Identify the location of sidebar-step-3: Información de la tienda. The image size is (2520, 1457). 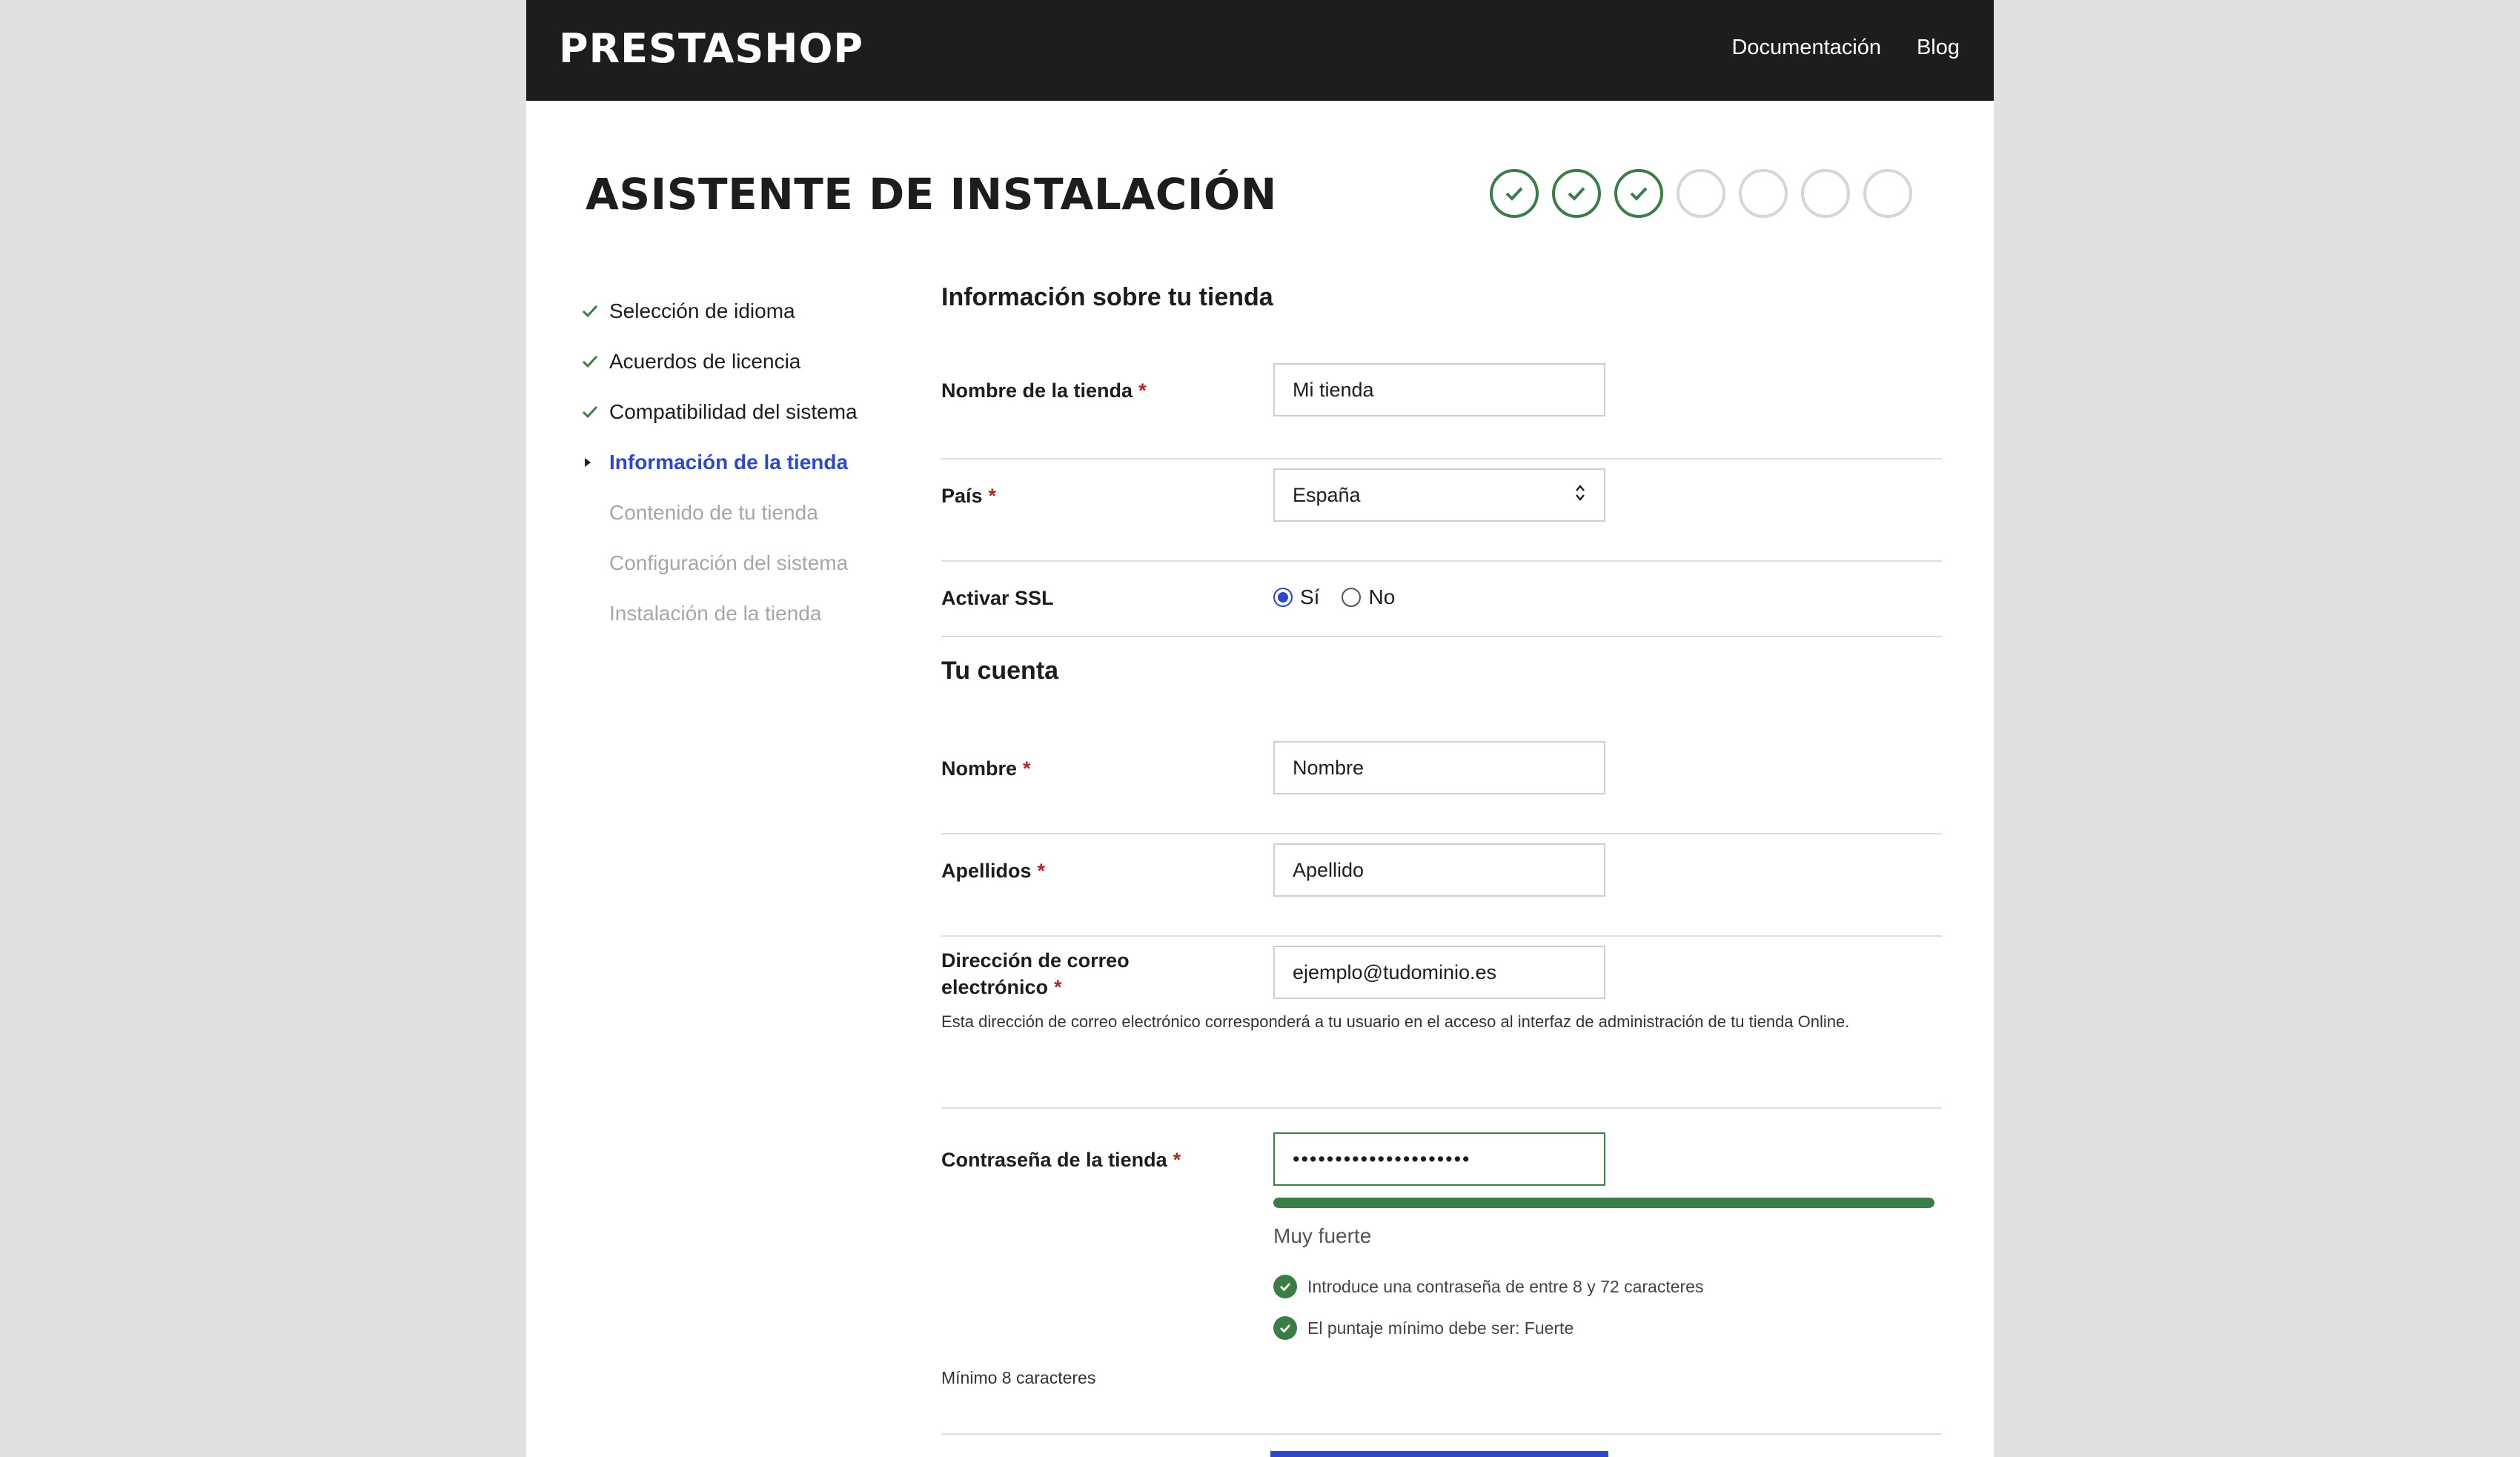
(720, 462).